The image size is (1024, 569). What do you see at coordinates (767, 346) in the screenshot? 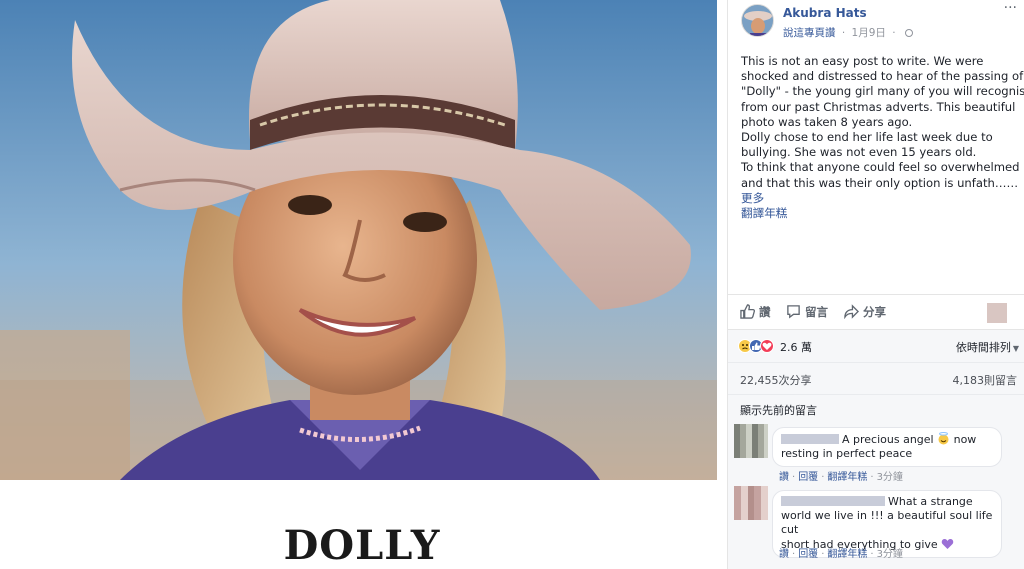
I see `love-reaction-icon` at bounding box center [767, 346].